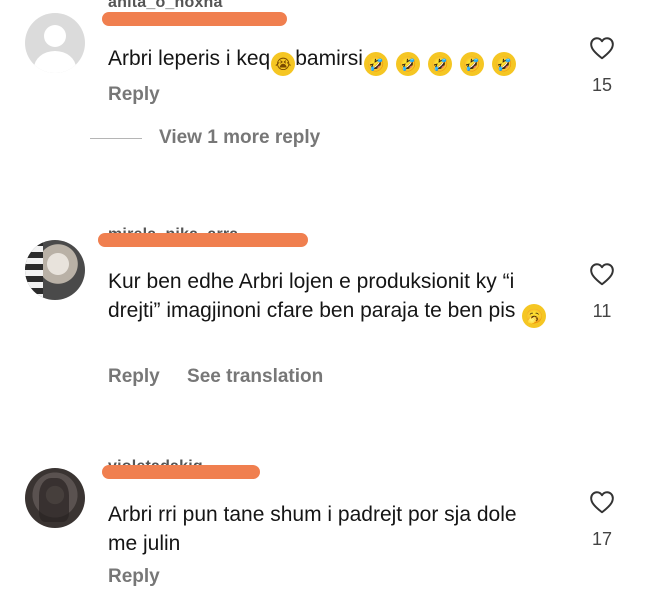 The height and width of the screenshot is (600, 670). Describe the element at coordinates (116, 138) in the screenshot. I see `divider-line` at that location.